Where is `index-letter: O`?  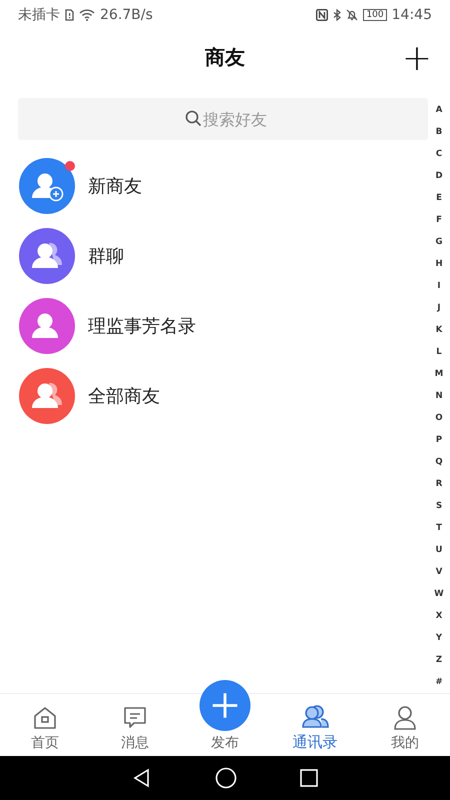 index-letter: O is located at coordinates (439, 418).